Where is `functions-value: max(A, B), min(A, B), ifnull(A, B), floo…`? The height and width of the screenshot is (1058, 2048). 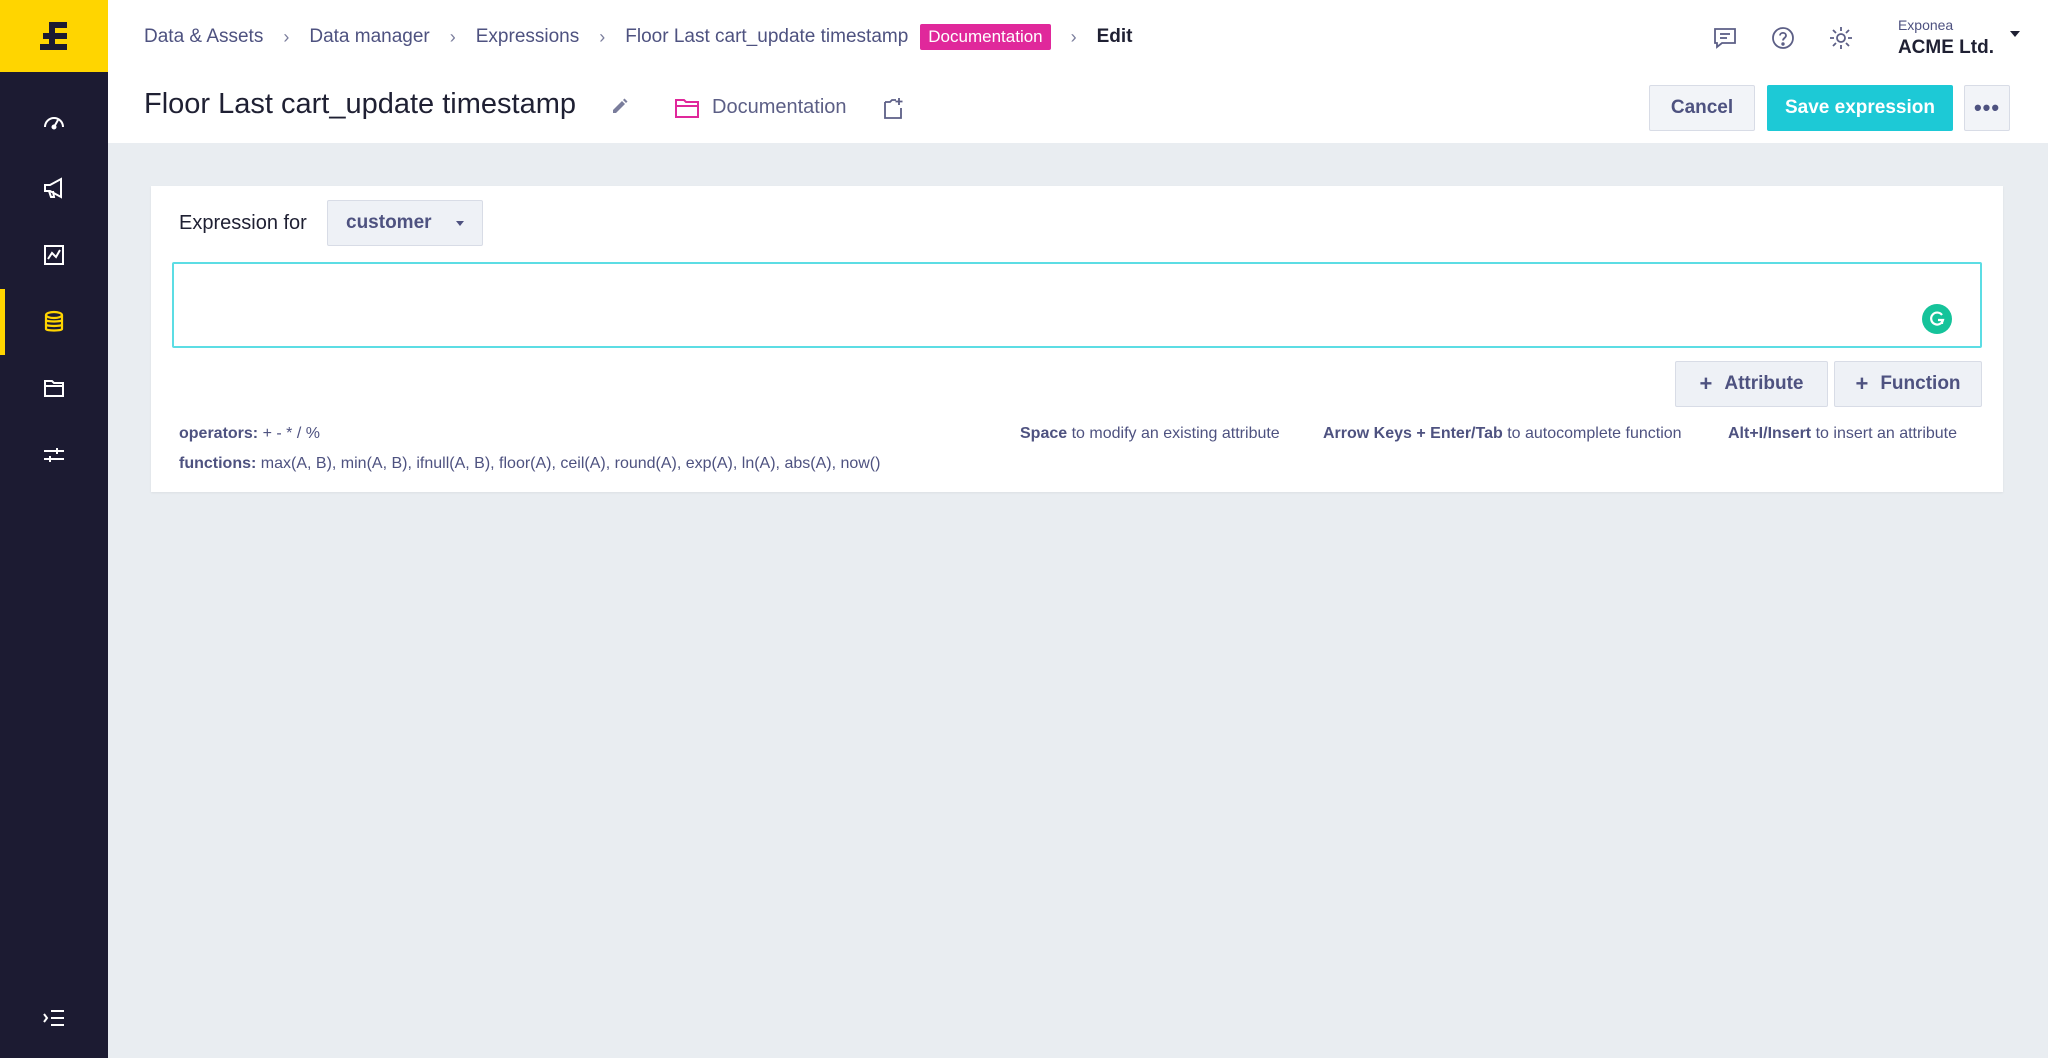
functions-value: max(A, B), min(A, B), ifnull(A, B), floo… is located at coordinates (570, 463).